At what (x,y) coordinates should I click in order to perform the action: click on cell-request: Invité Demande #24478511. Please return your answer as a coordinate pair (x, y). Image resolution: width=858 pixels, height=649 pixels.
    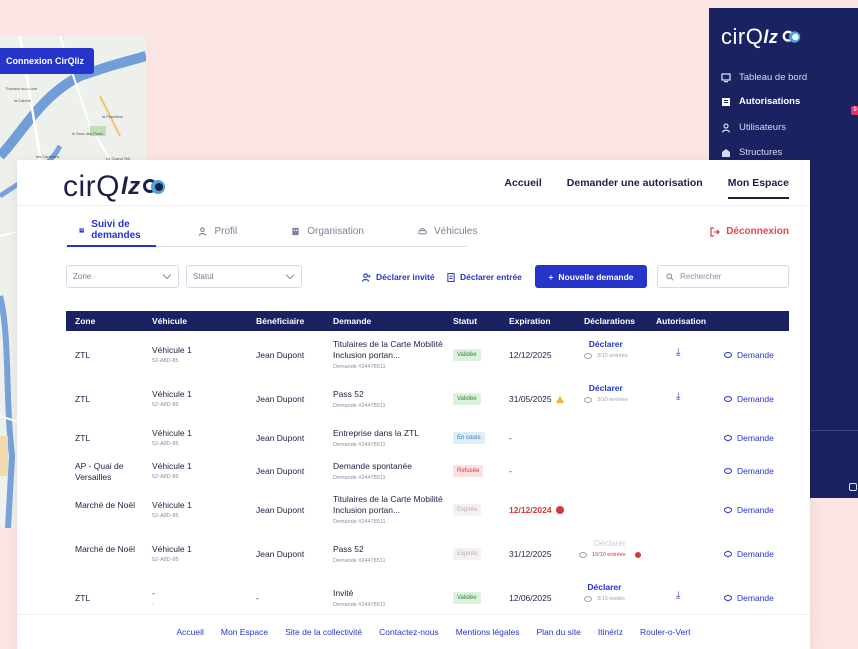
    Looking at the image, I should click on (388, 598).